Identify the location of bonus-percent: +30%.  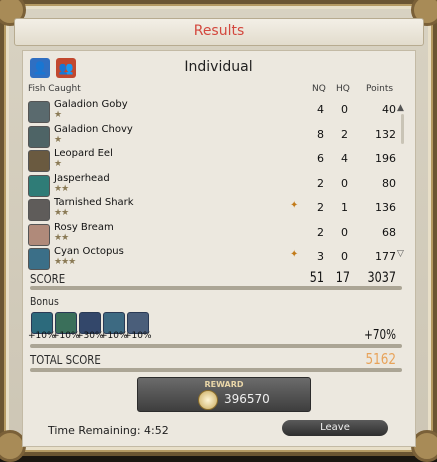
(89, 336).